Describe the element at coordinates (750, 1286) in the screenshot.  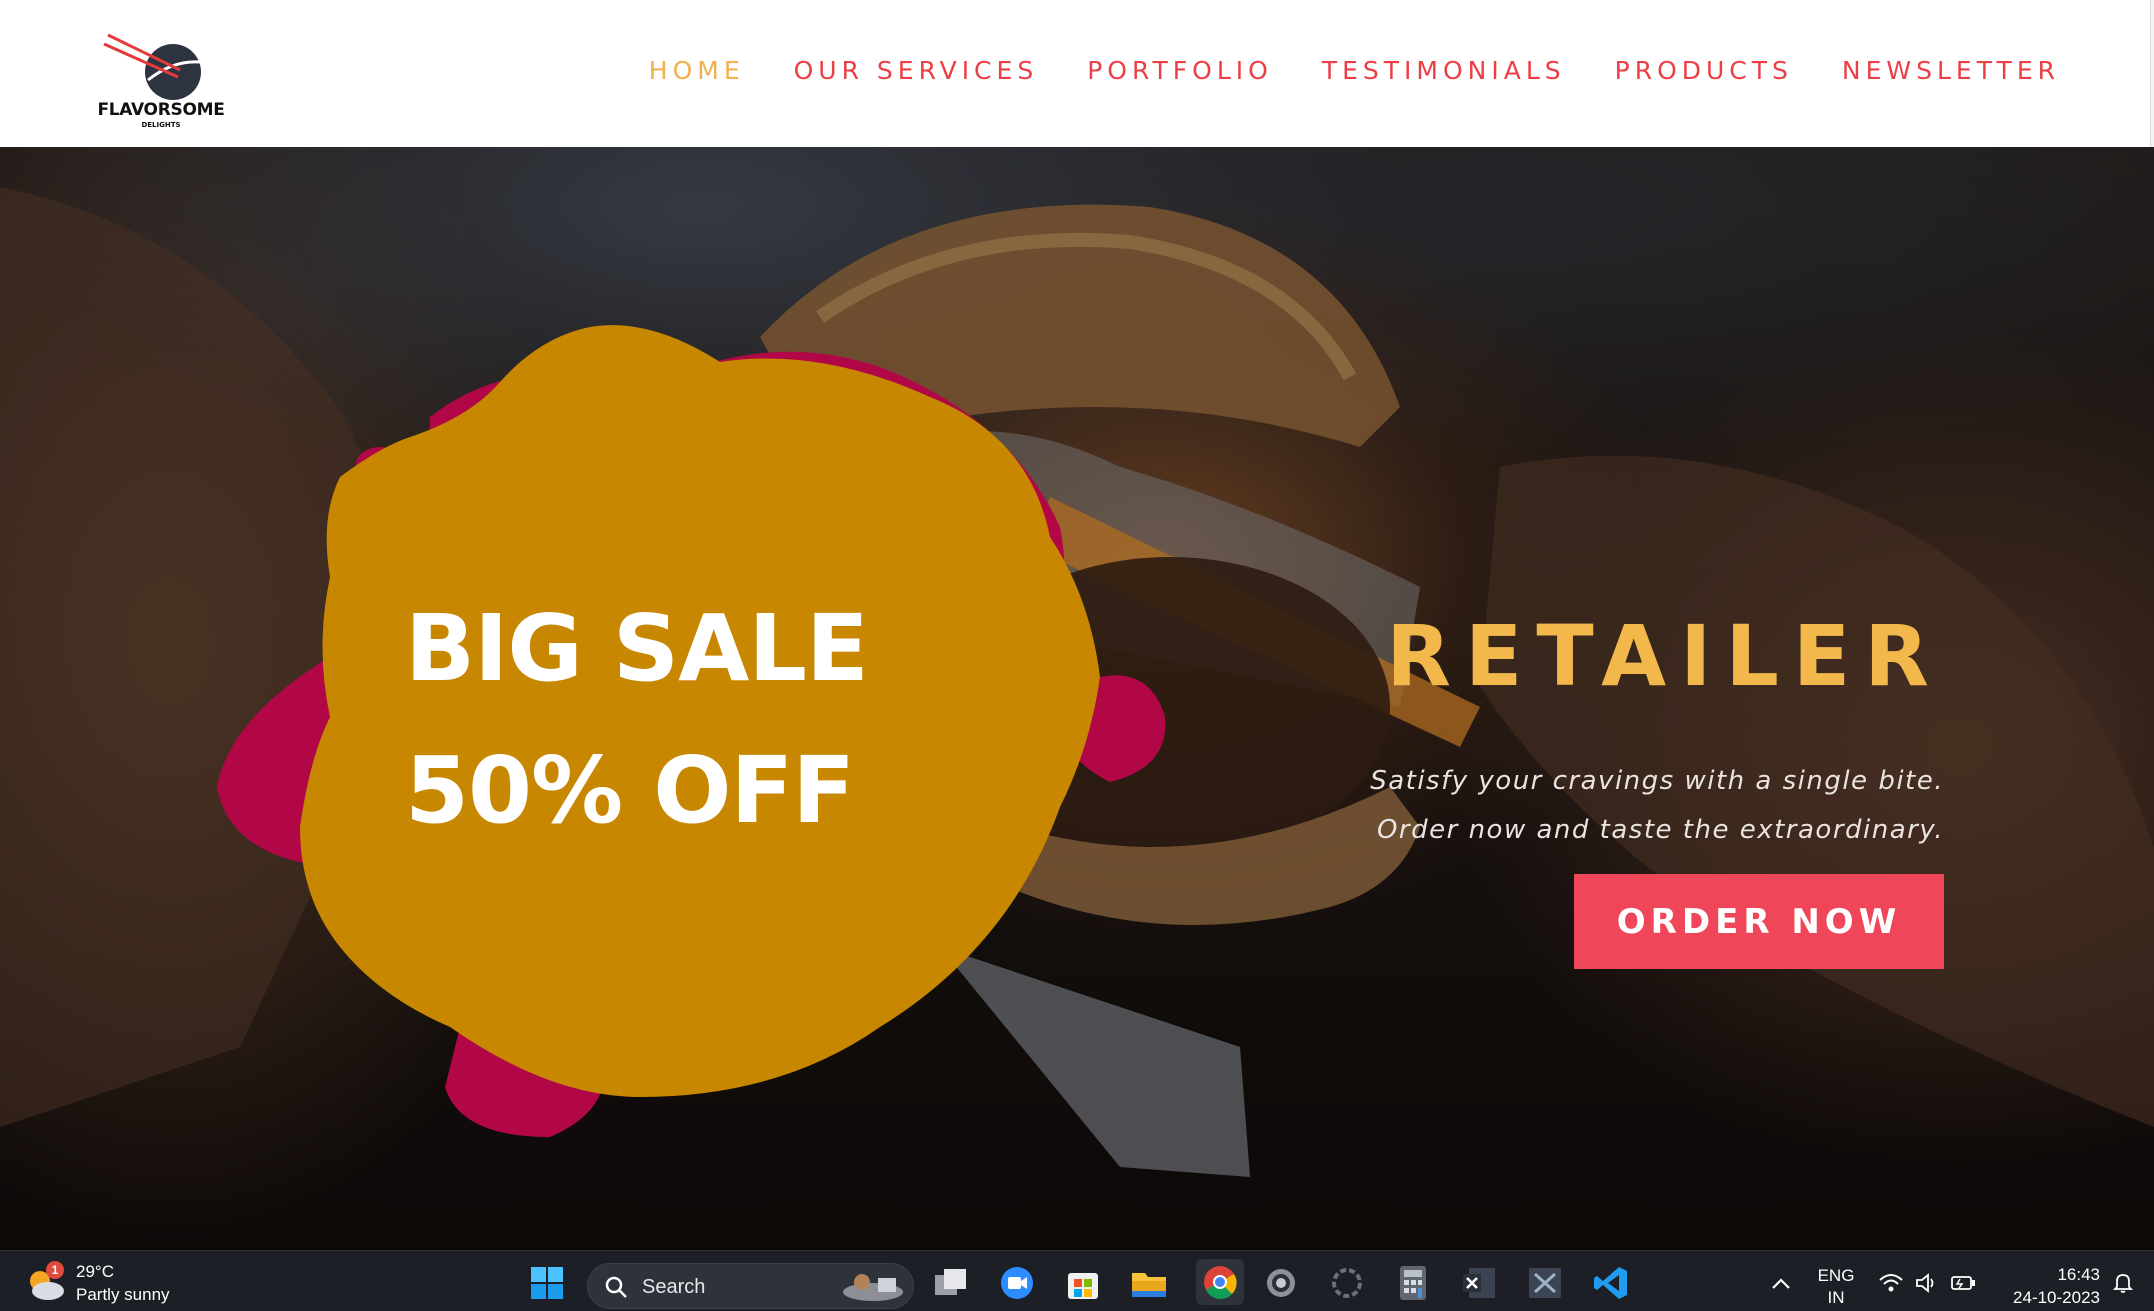
I see `taskbar-search-input: Search` at that location.